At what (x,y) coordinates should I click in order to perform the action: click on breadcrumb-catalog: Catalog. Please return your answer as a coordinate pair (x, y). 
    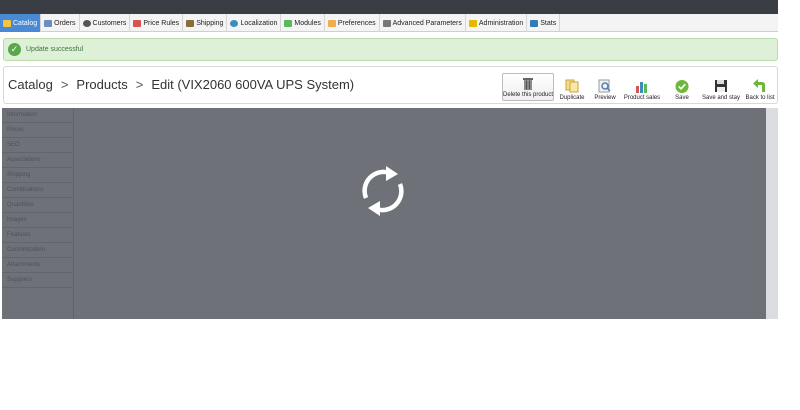
    Looking at the image, I should click on (30, 84).